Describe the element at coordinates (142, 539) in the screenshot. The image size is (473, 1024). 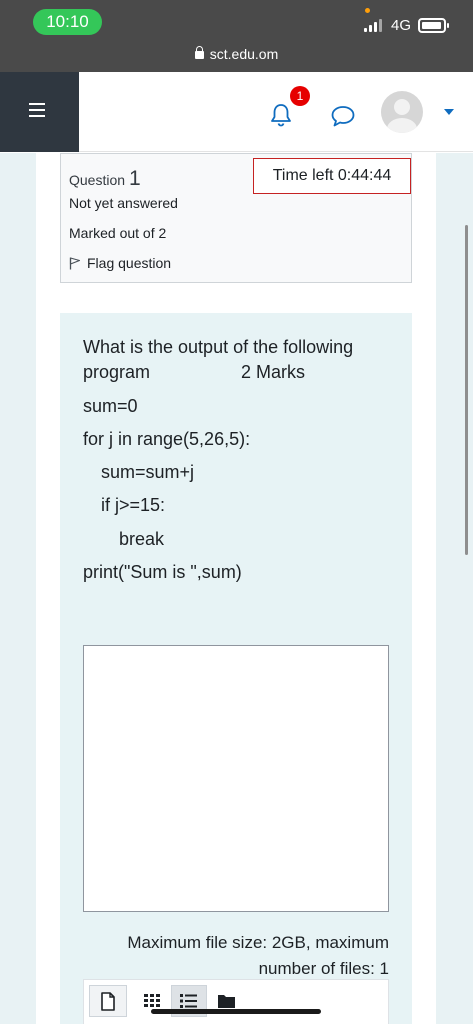
I see `code-line: break` at that location.